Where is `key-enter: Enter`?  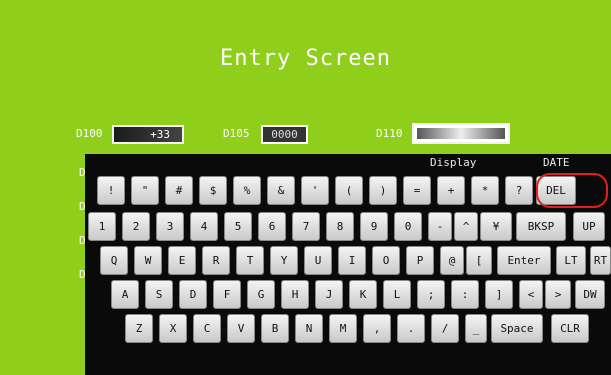 key-enter: Enter is located at coordinates (524, 260).